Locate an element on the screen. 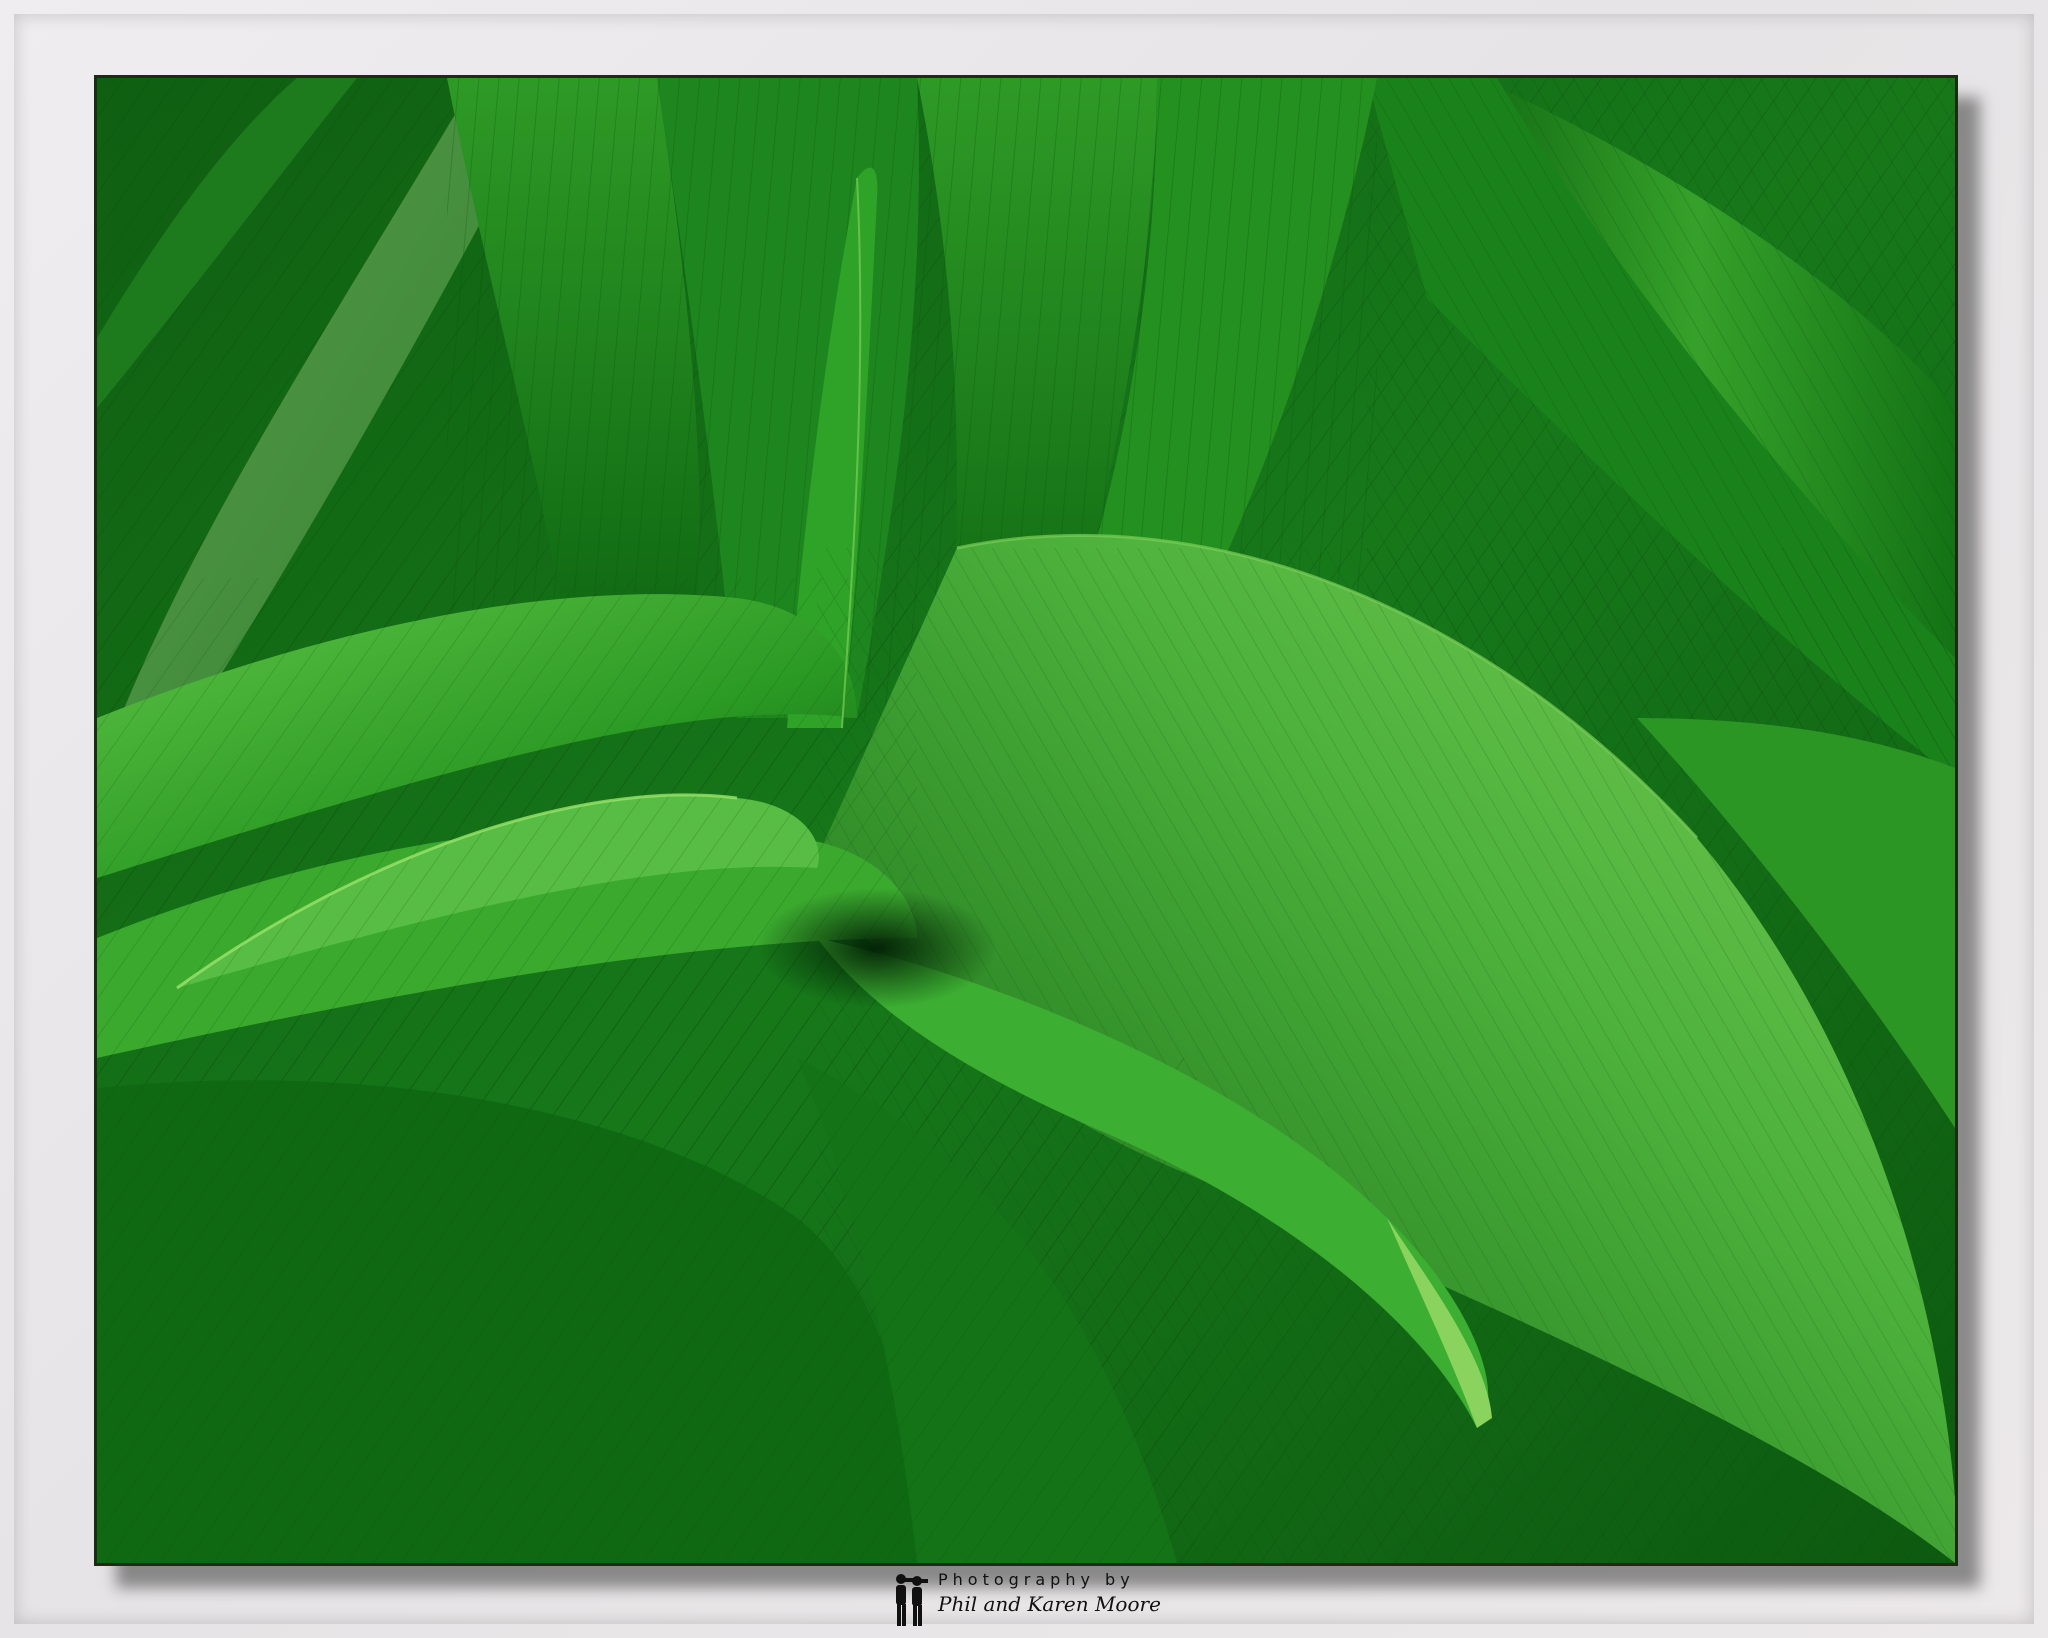  credit-heading: Photography by is located at coordinates (1036, 1579).